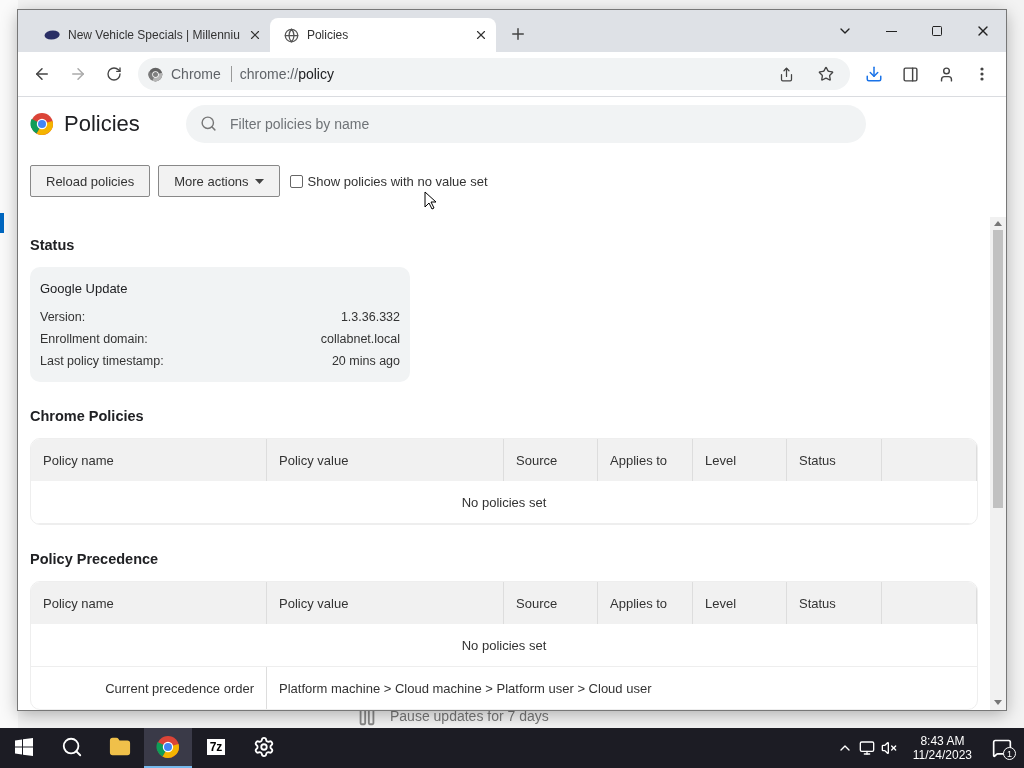 The image size is (1024, 768). Describe the element at coordinates (53, 245) in the screenshot. I see `section-heading: Status` at that location.